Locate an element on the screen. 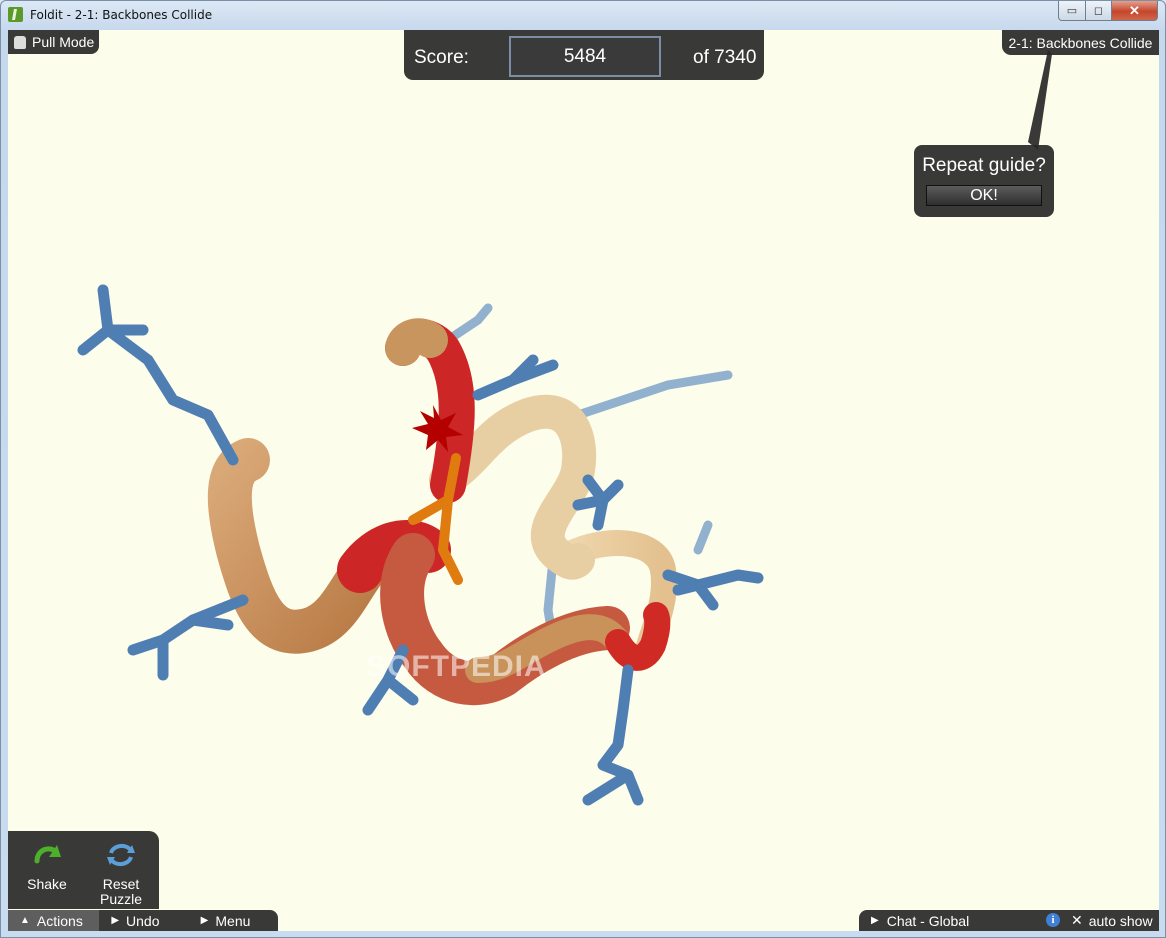  close-button: ✕ is located at coordinates (1134, 11).